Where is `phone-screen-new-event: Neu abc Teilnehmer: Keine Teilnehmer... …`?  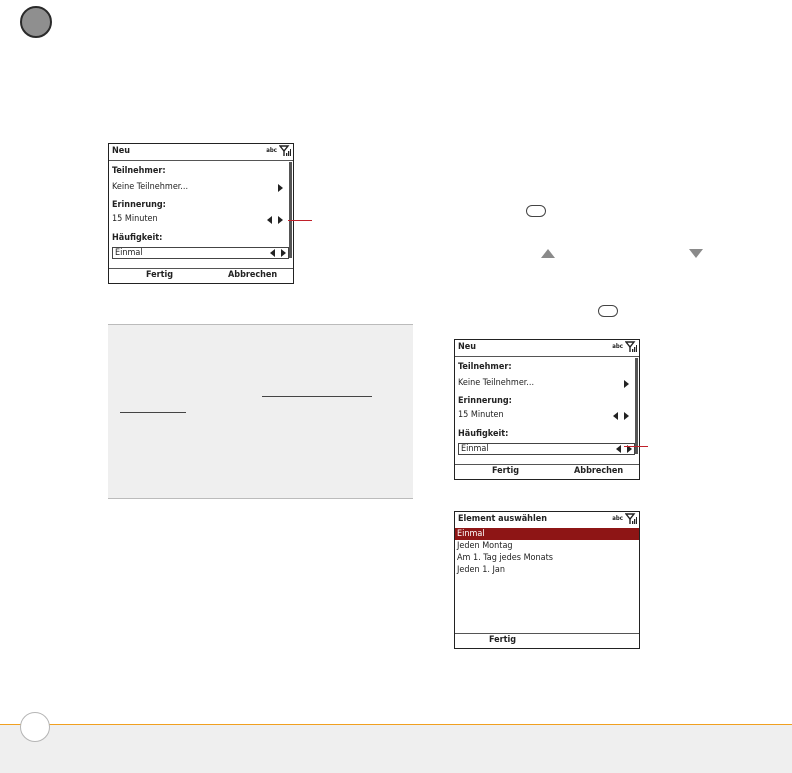
phone-screen-new-event: Neu abc Teilnehmer: Keine Teilnehmer... … is located at coordinates (201, 213).